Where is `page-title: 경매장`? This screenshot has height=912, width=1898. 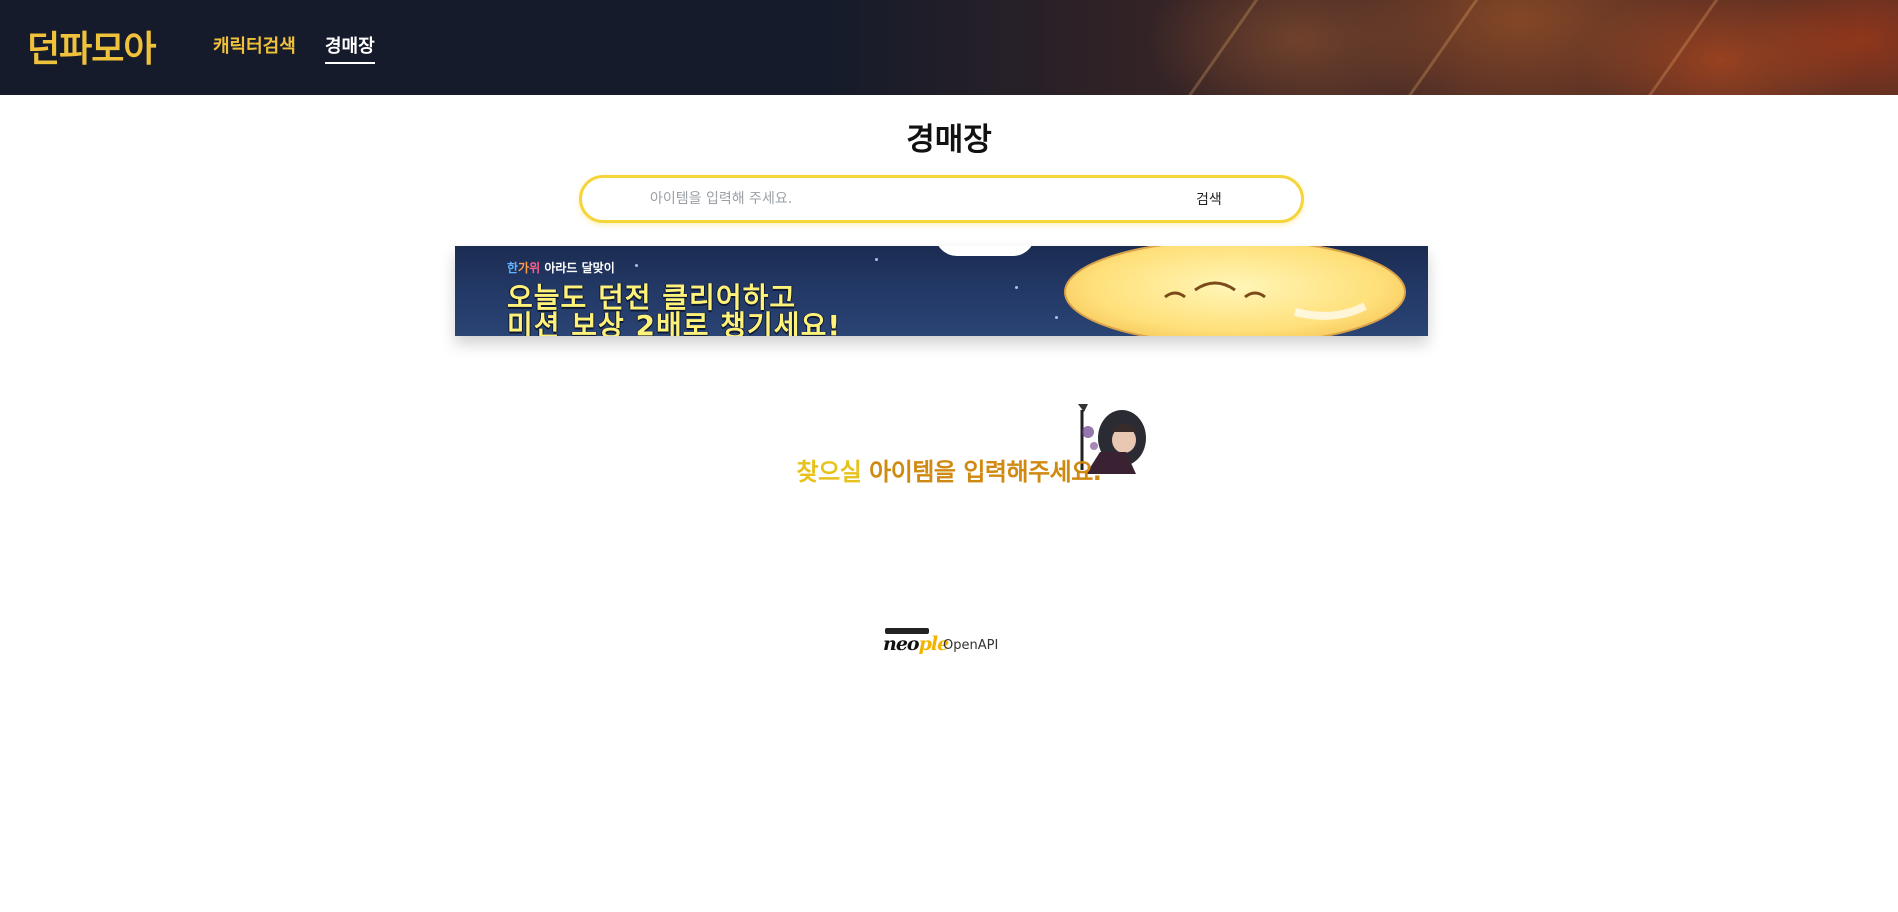
page-title: 경매장 is located at coordinates (949, 140).